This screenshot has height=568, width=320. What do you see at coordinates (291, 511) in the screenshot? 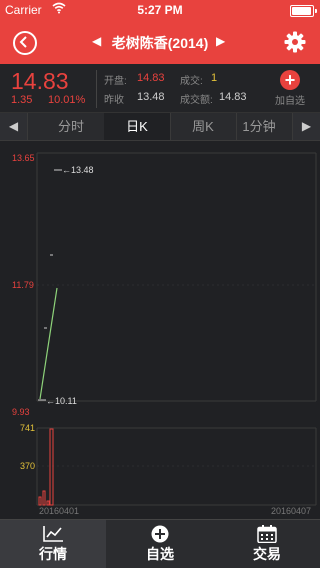
I see `x-axis-end-label: 20160407` at bounding box center [291, 511].